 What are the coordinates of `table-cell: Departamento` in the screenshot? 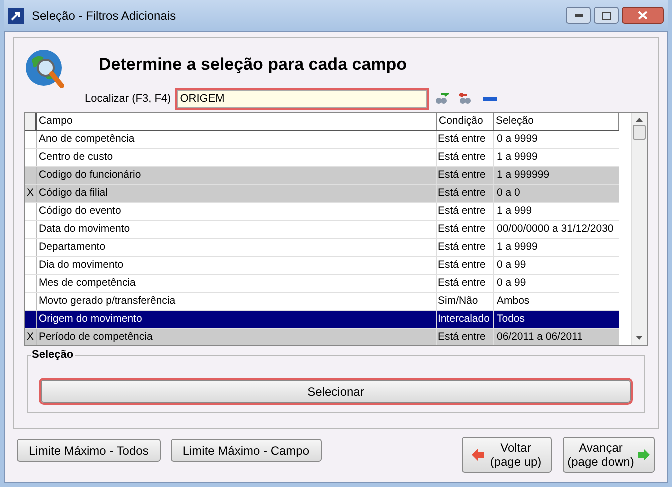 It's located at (237, 247).